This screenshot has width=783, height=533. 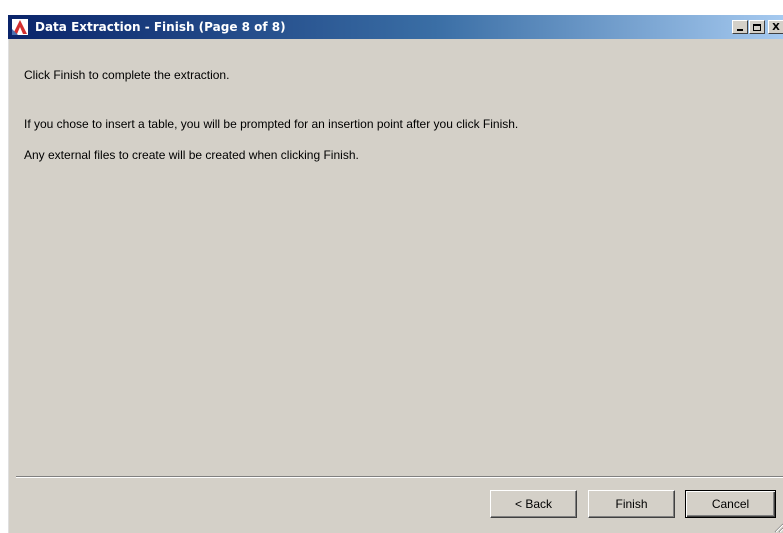 I want to click on close-icon: X, so click(x=776, y=27).